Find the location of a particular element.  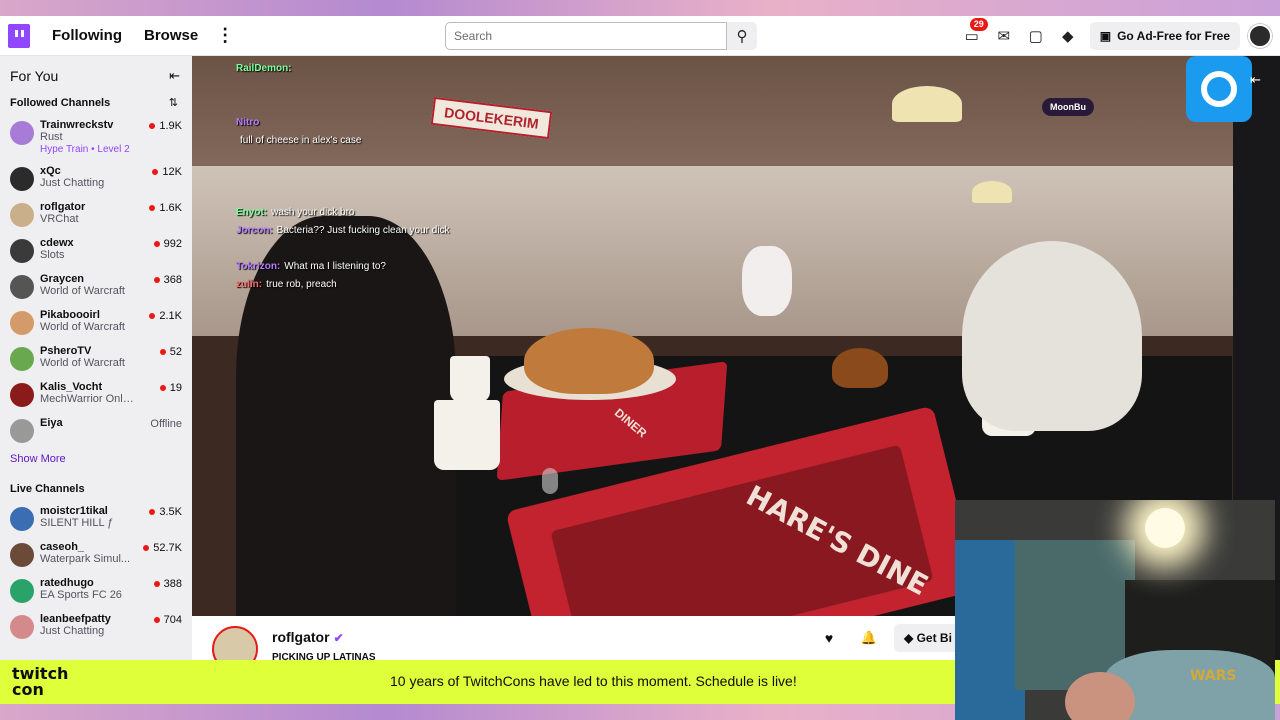

activity-button: ▢ is located at coordinates (1036, 36).